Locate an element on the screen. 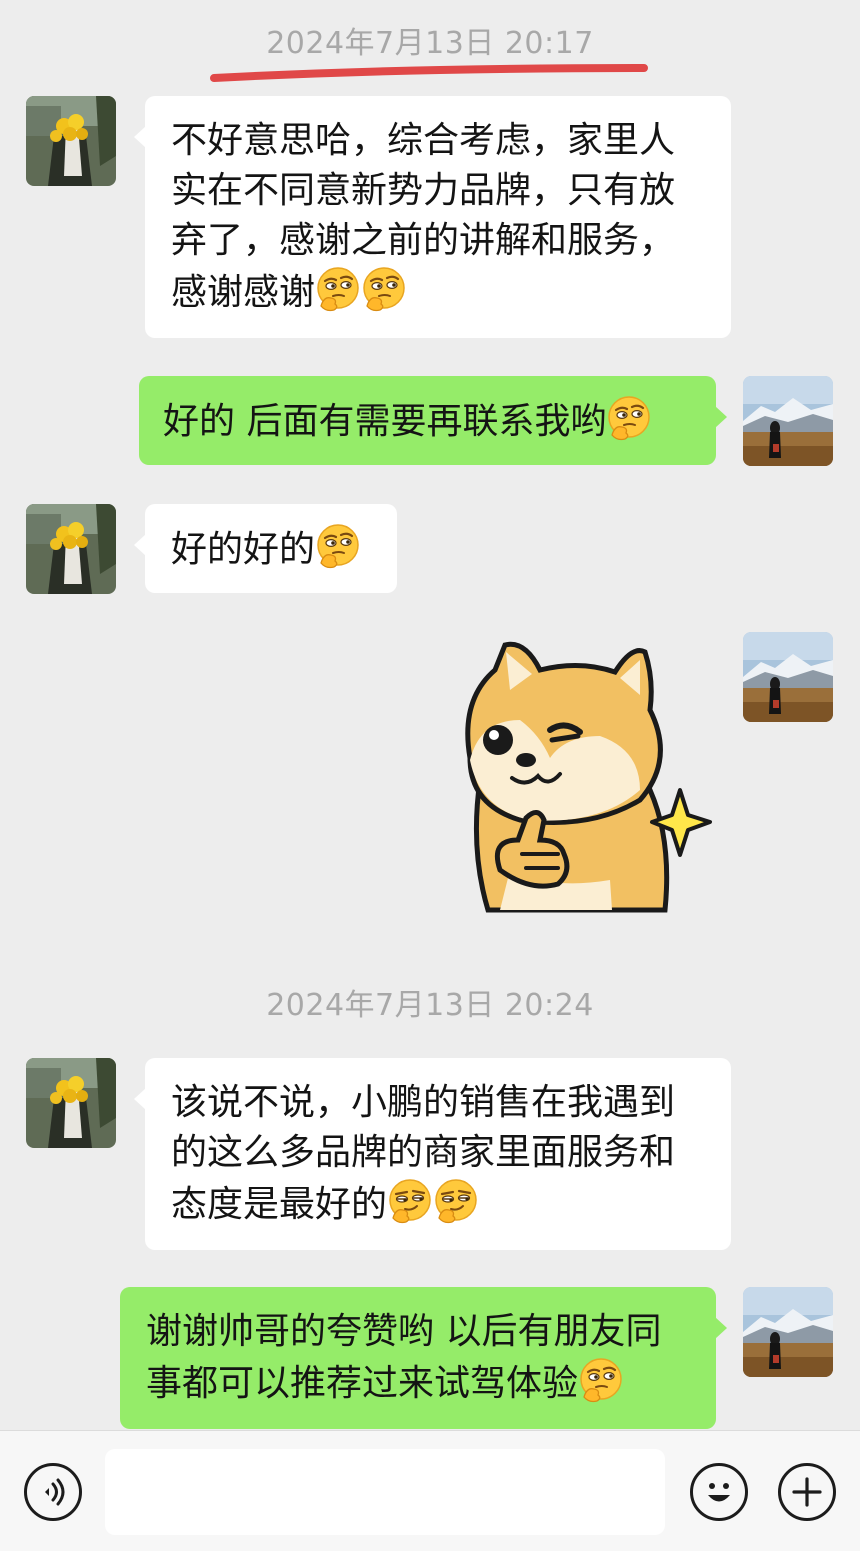 This screenshot has width=860, height=1551. shiba-thumbs-up-sticker is located at coordinates (580, 777).